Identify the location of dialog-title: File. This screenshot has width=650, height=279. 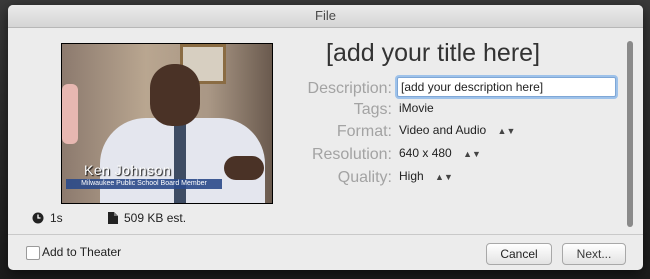
(325, 16).